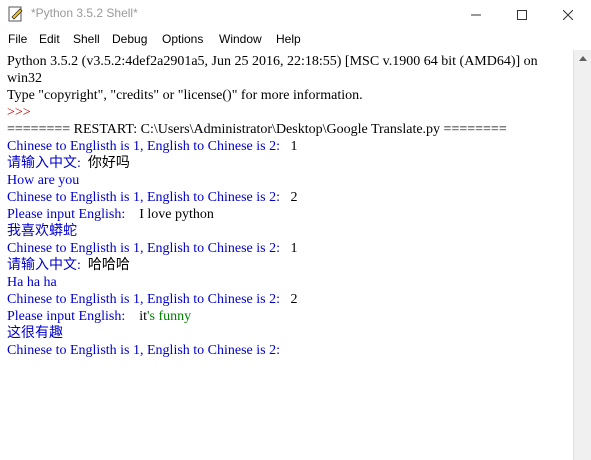 The height and width of the screenshot is (460, 591). Describe the element at coordinates (16, 14) in the screenshot. I see `python-idle-icon` at that location.